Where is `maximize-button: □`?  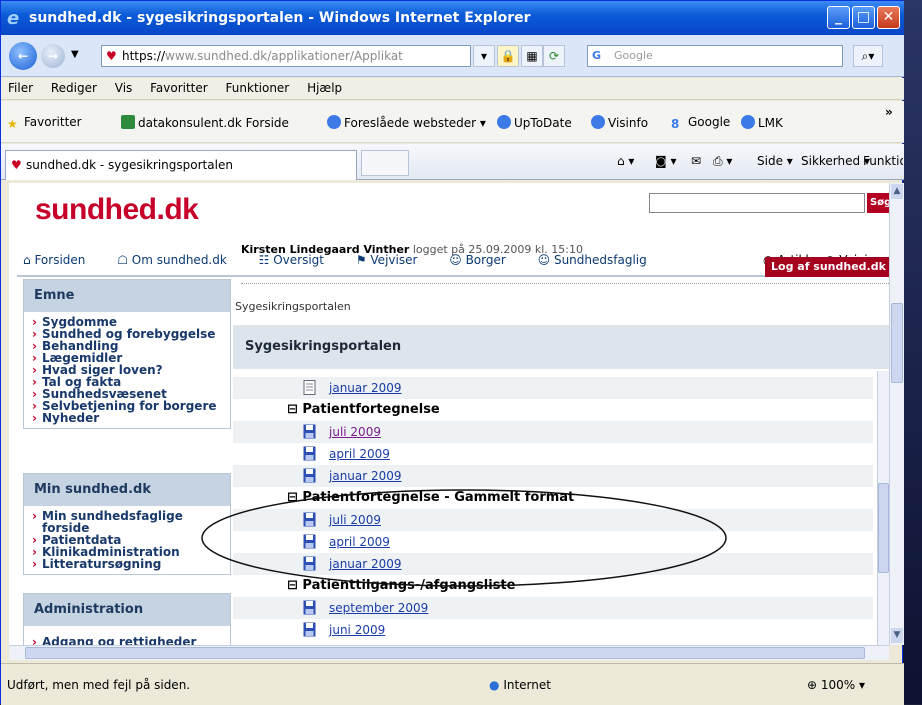 maximize-button: □ is located at coordinates (863, 17).